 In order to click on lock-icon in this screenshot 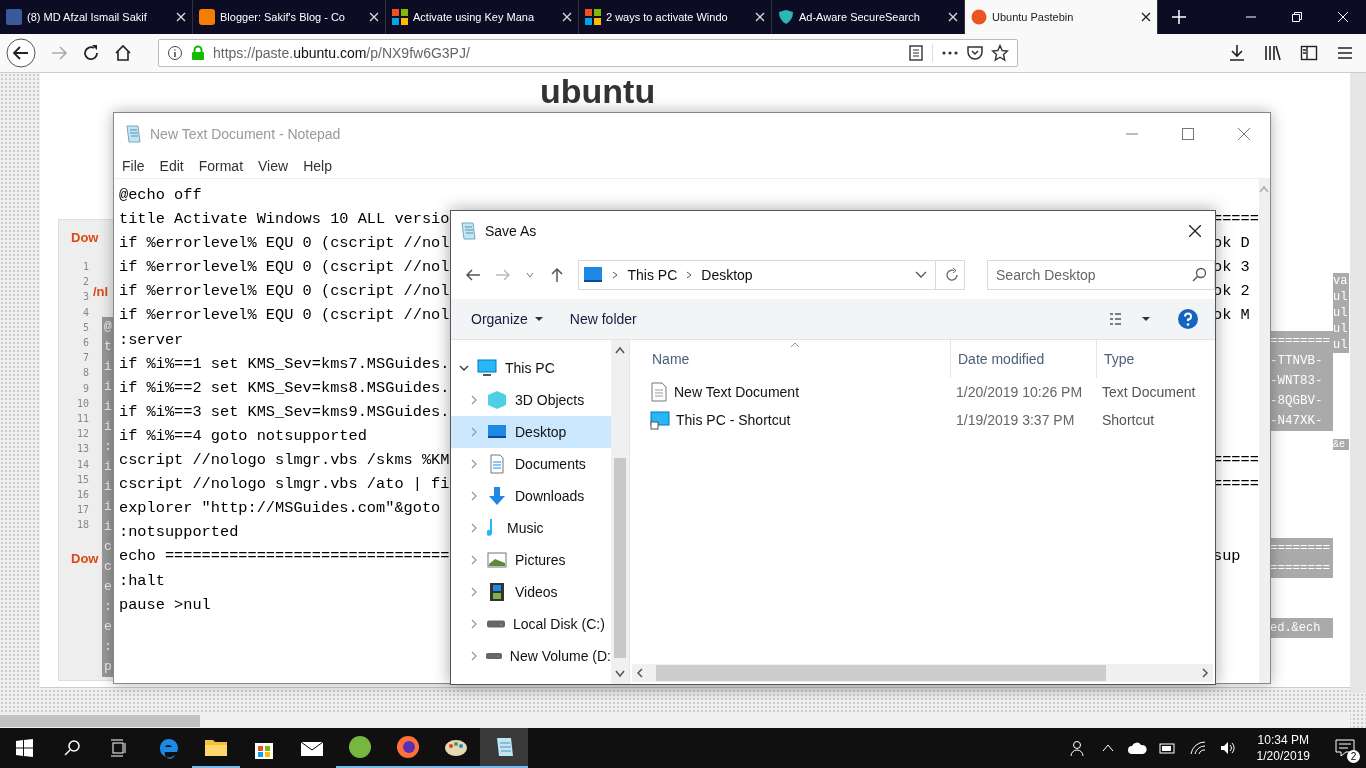, I will do `click(198, 53)`.